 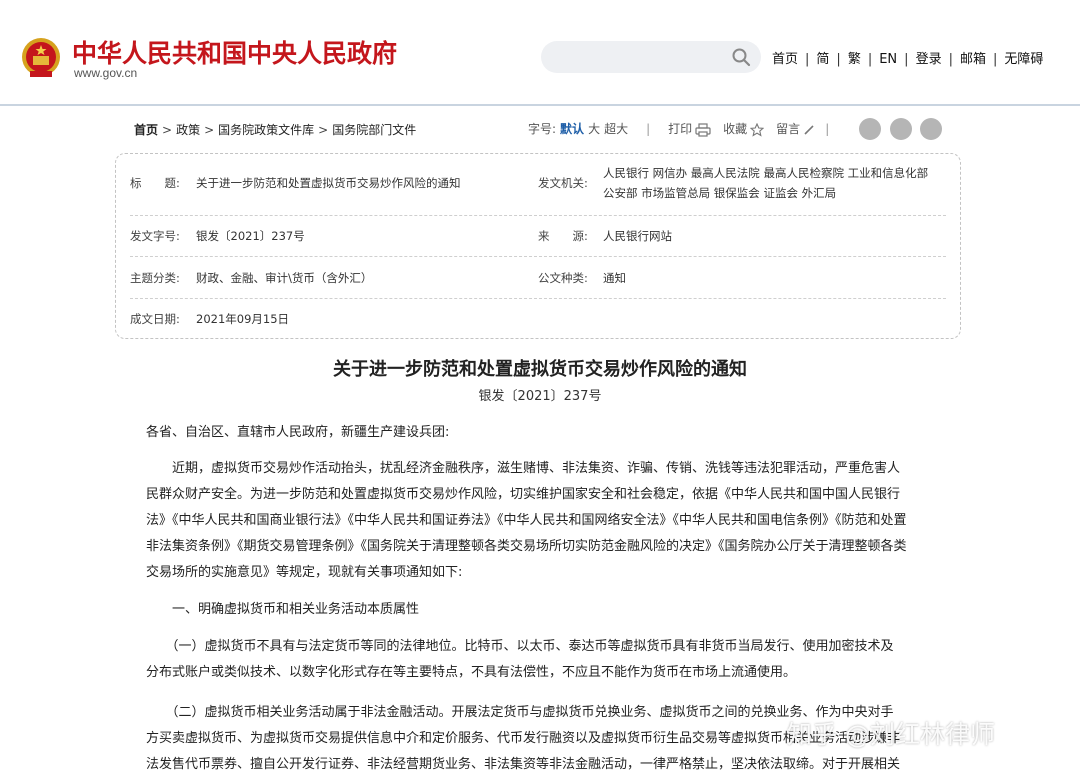 What do you see at coordinates (563, 278) in the screenshot?
I see `doctype-label: 公文种类:` at bounding box center [563, 278].